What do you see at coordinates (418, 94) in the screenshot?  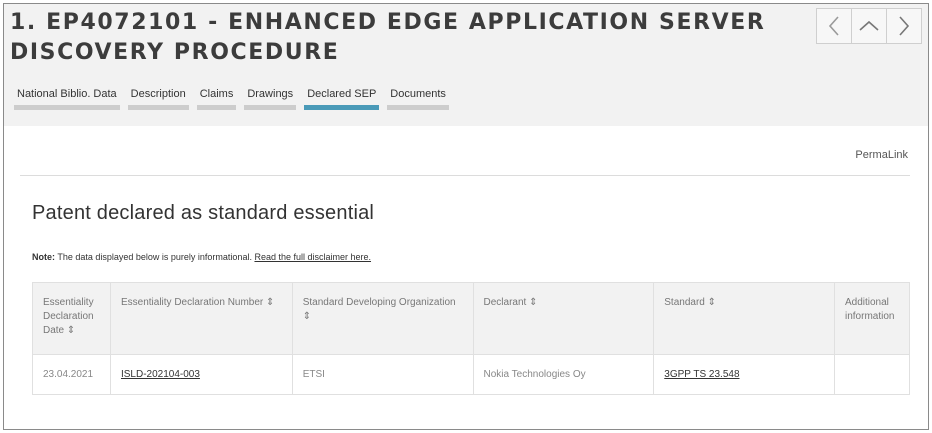 I see `tab-label: Documents` at bounding box center [418, 94].